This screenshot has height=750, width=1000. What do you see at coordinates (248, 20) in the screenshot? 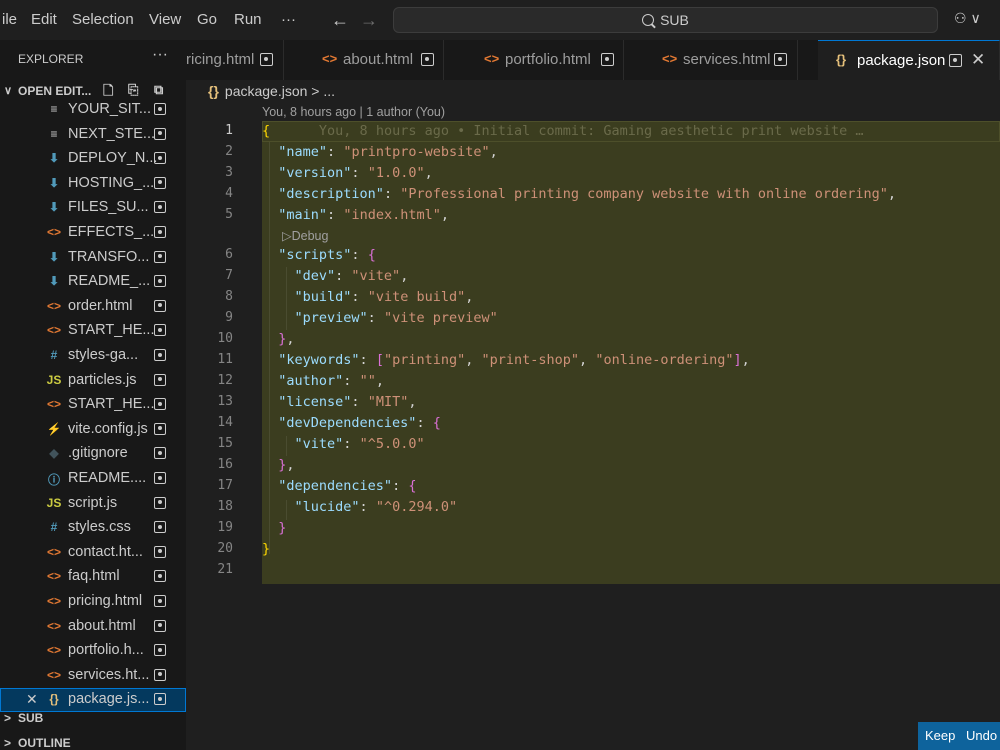
I see `menu-run: Run` at bounding box center [248, 20].